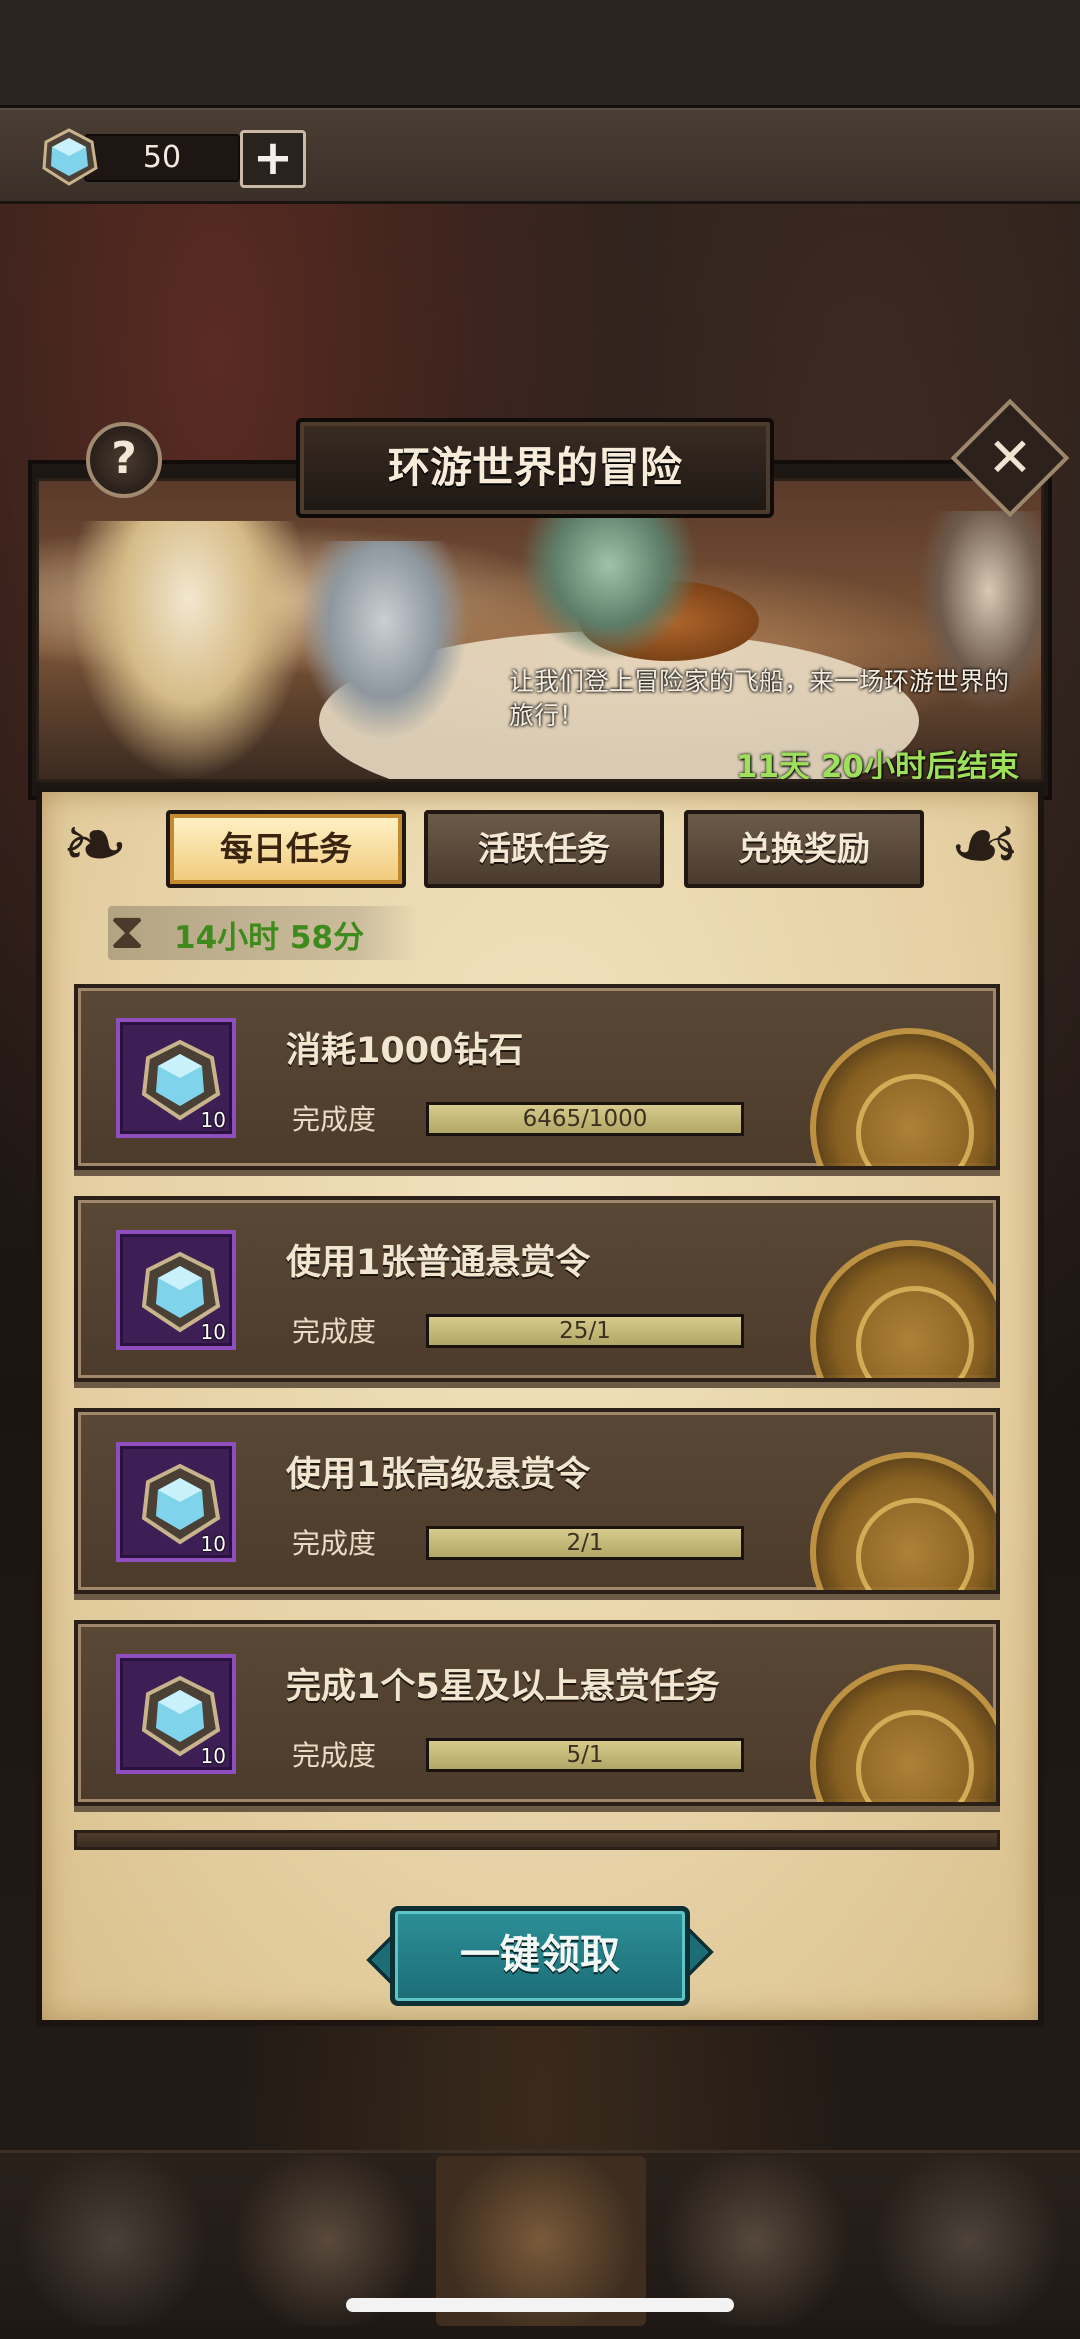  Describe the element at coordinates (759, 698) in the screenshot. I see `banner-description: 让我们登上冒险家的飞船，来一场环游世界的旅行！` at that location.